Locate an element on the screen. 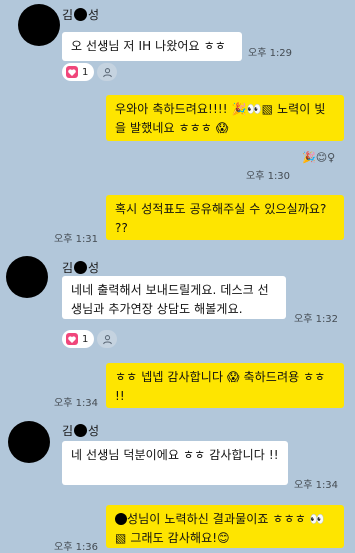 The width and height of the screenshot is (355, 553). message-bubble: 우와아 축하드려요!!!! 🎉👀▧ 노력이 빛을 발했네요 ㅎㅎㅎ 😱 is located at coordinates (225, 118).